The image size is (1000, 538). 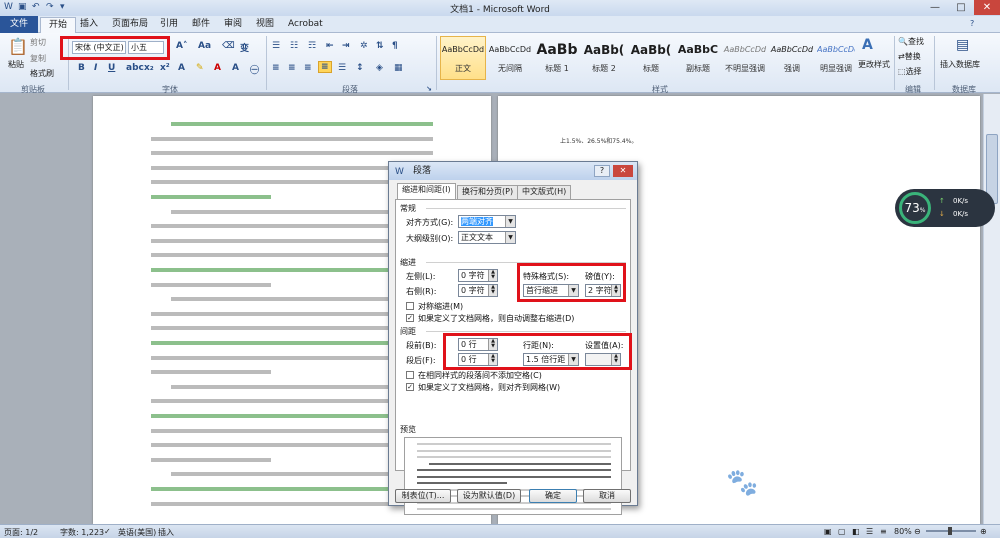 I want to click on clear-format-icon: ⌫, so click(x=228, y=46).